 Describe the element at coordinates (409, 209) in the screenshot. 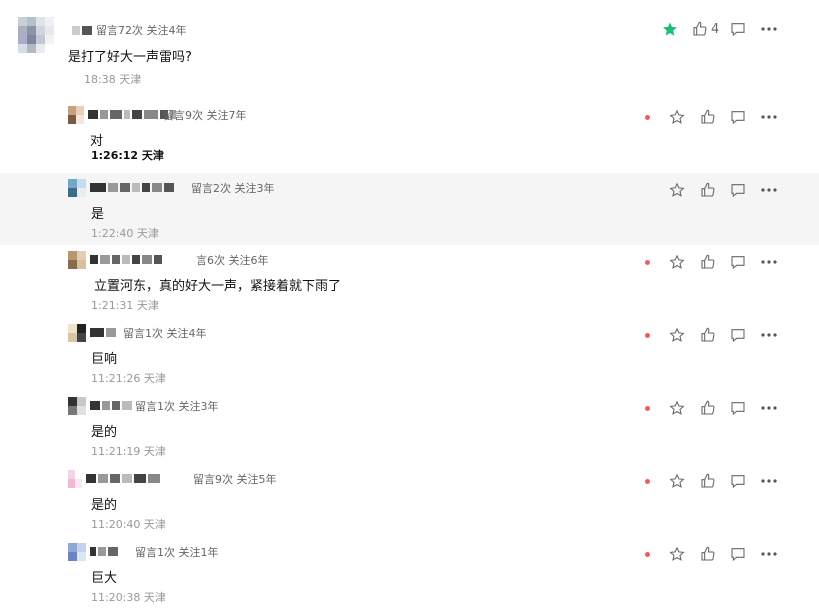

I see `reply-item: 留言2次 关注3年是 1:22:40 天津` at that location.